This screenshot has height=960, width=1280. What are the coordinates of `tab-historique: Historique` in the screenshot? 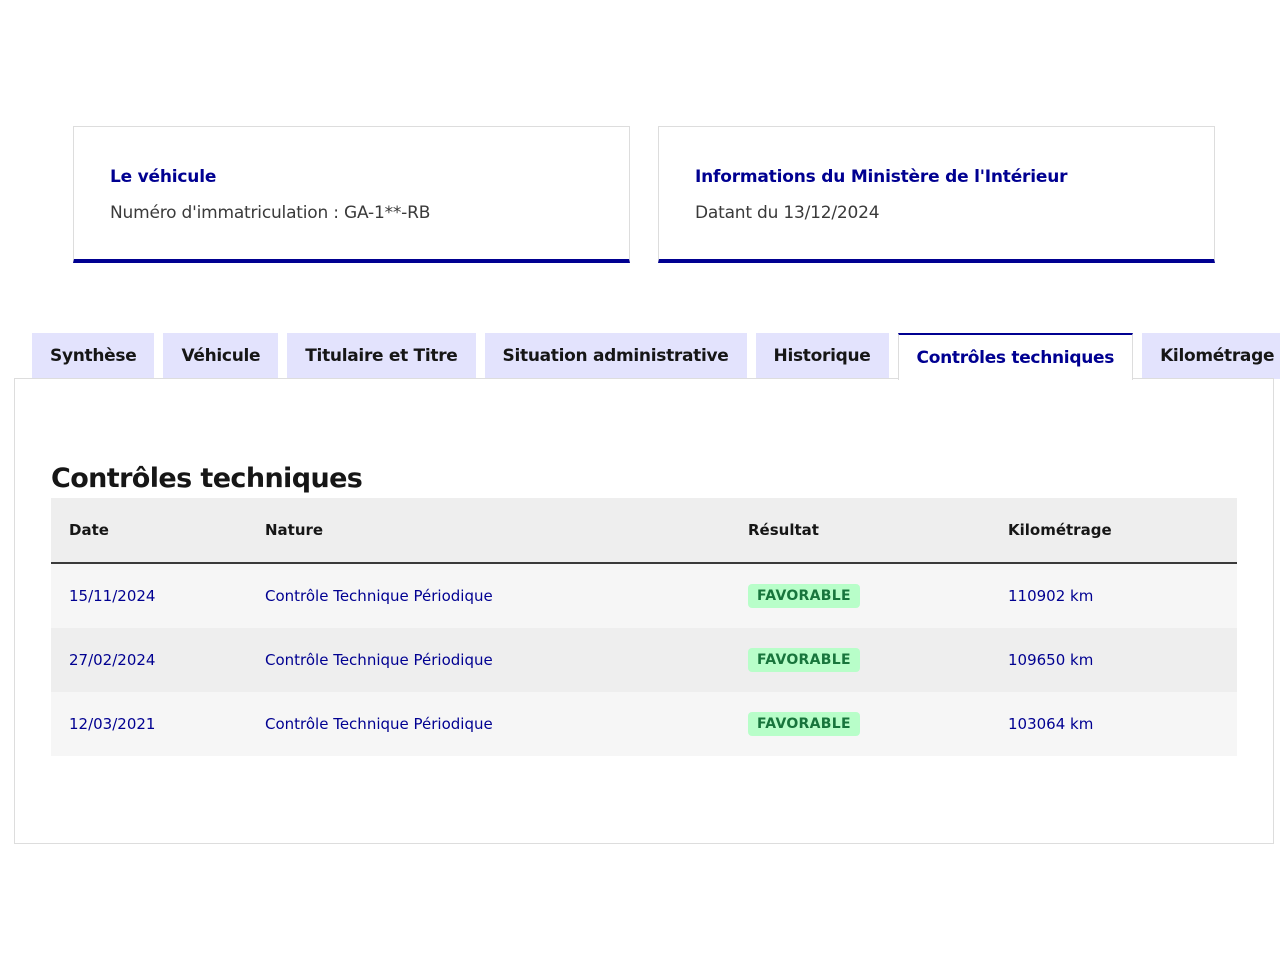 It's located at (822, 356).